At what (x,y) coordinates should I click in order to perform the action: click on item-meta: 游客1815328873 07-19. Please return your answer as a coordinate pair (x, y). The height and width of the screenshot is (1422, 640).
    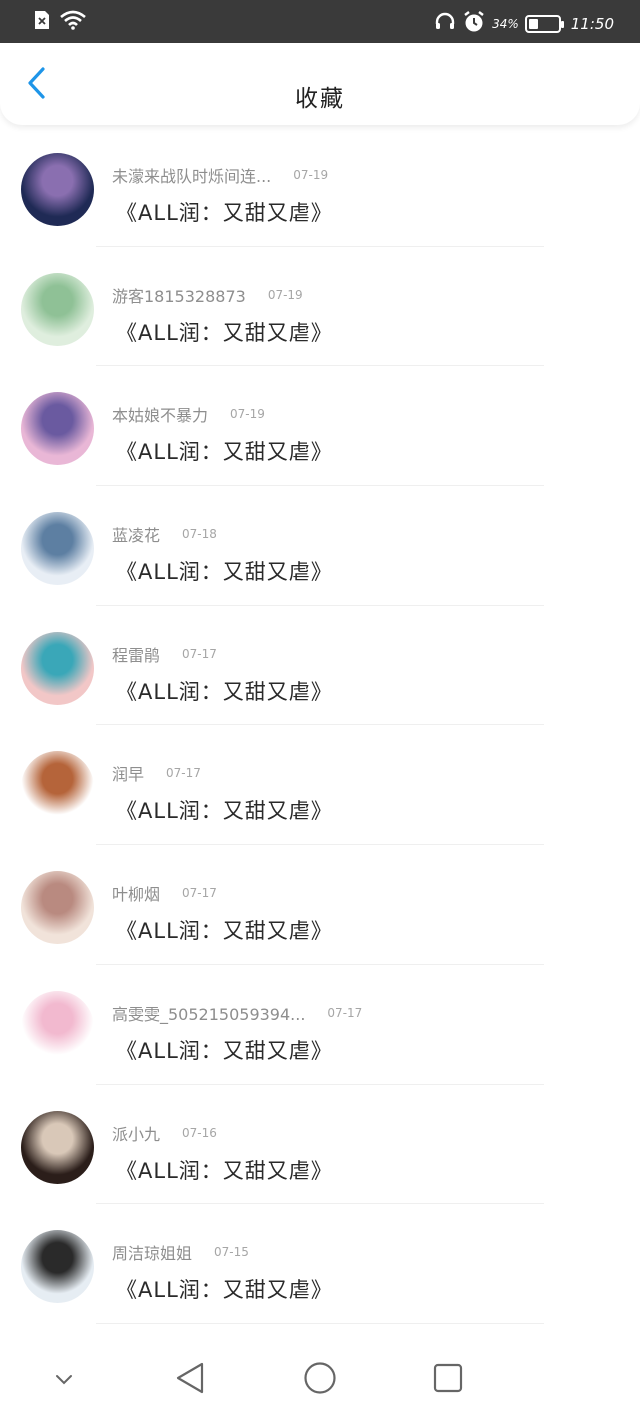
    Looking at the image, I should click on (207, 295).